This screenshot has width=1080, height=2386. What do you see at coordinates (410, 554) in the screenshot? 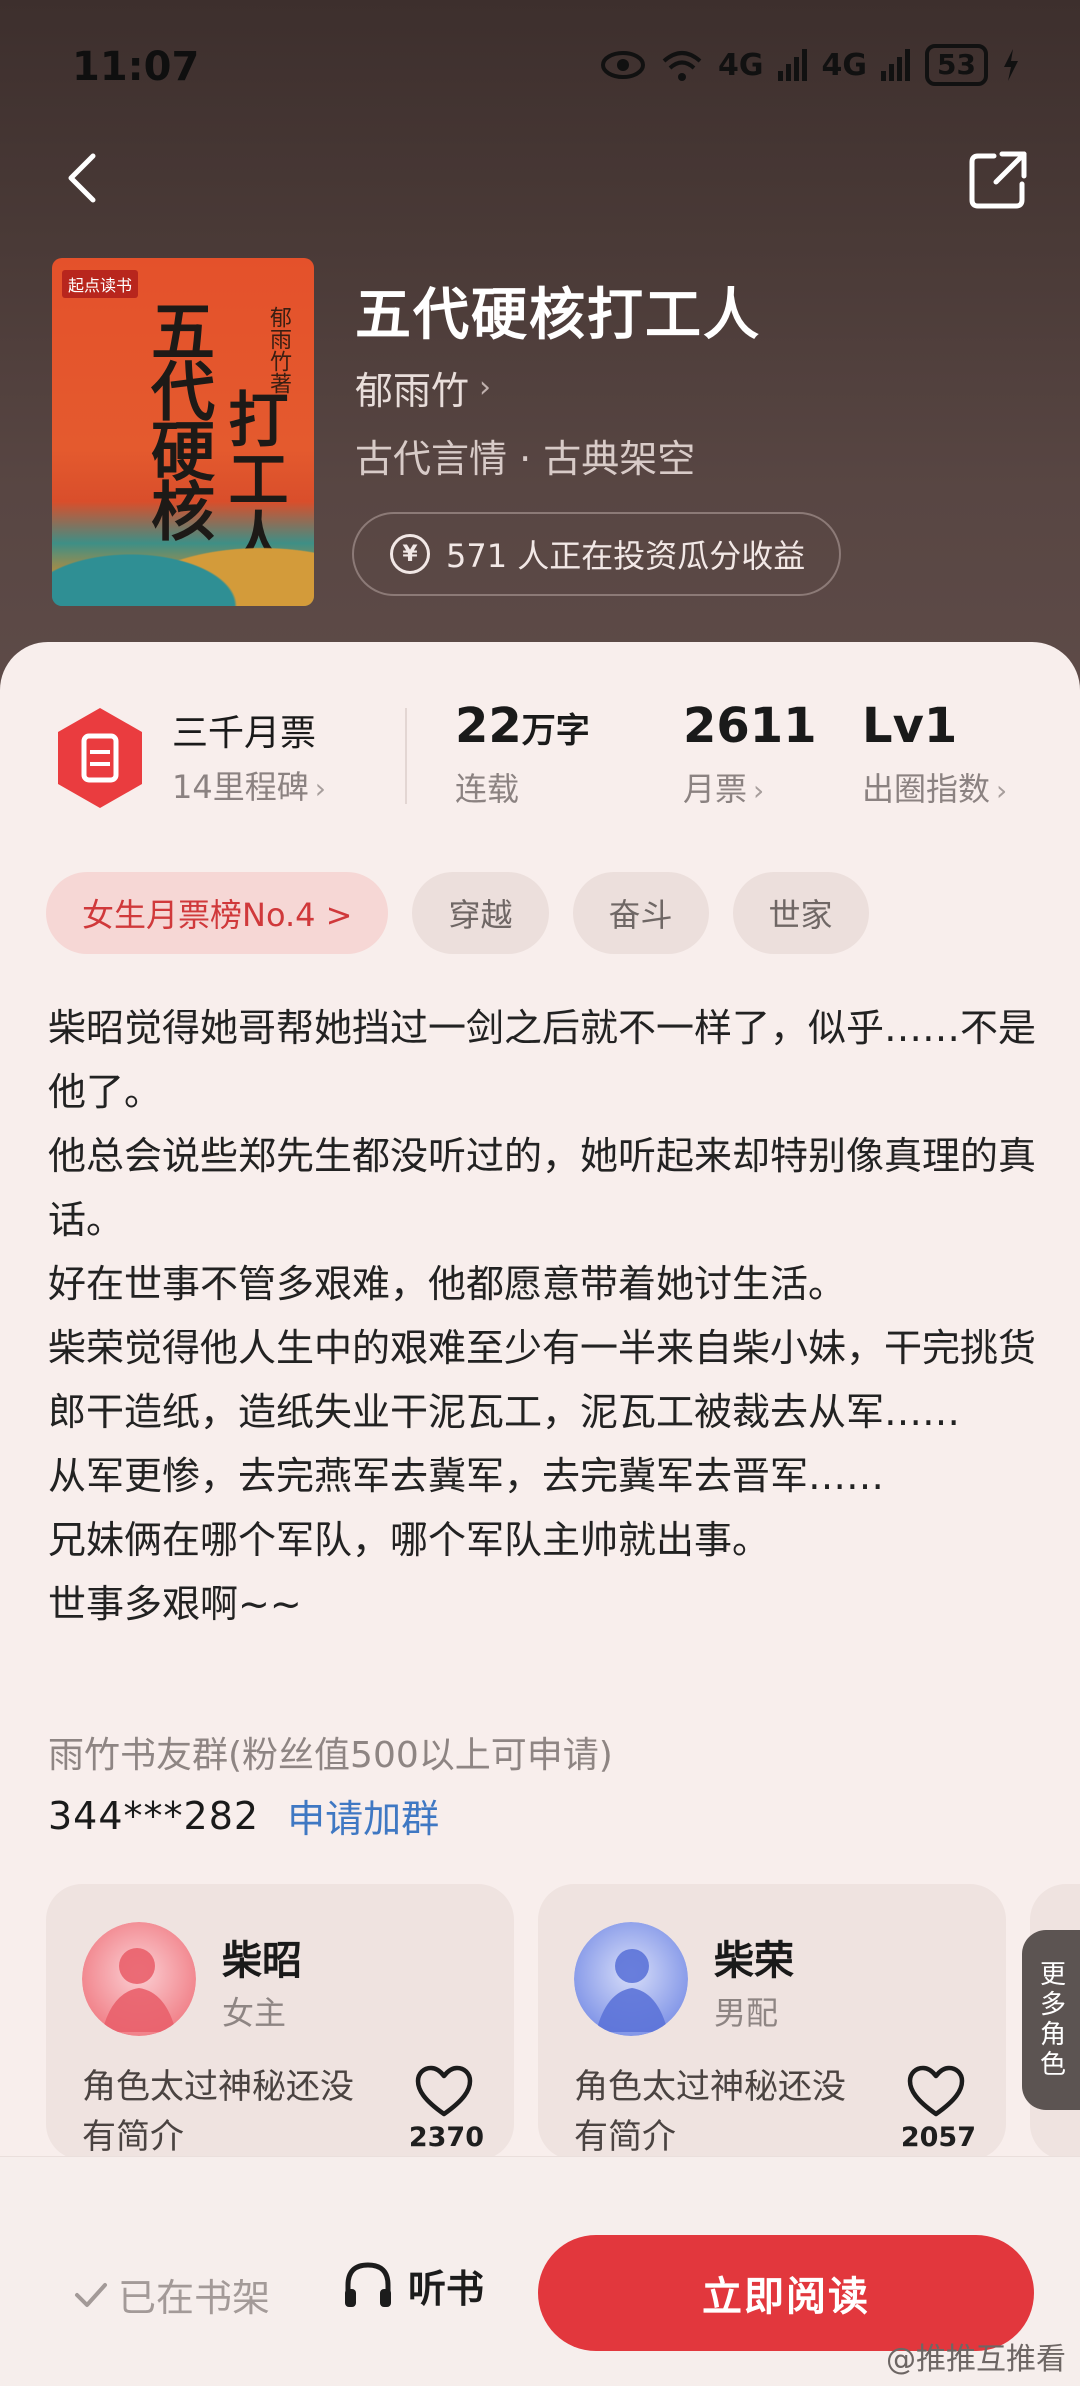
I see `yen-icon: ¥` at bounding box center [410, 554].